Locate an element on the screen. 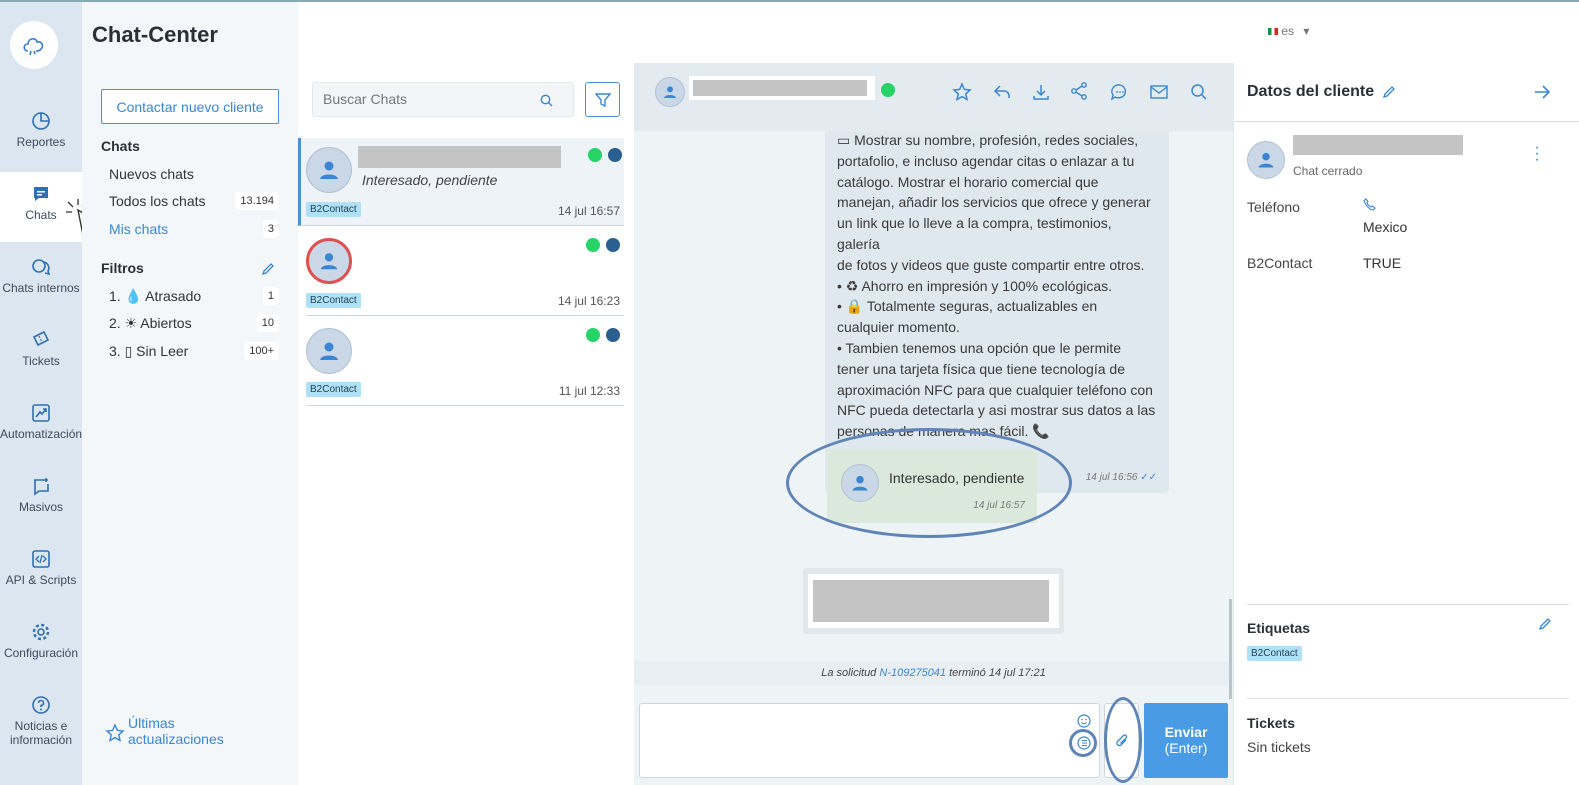  comment-icon is located at coordinates (1120, 92).